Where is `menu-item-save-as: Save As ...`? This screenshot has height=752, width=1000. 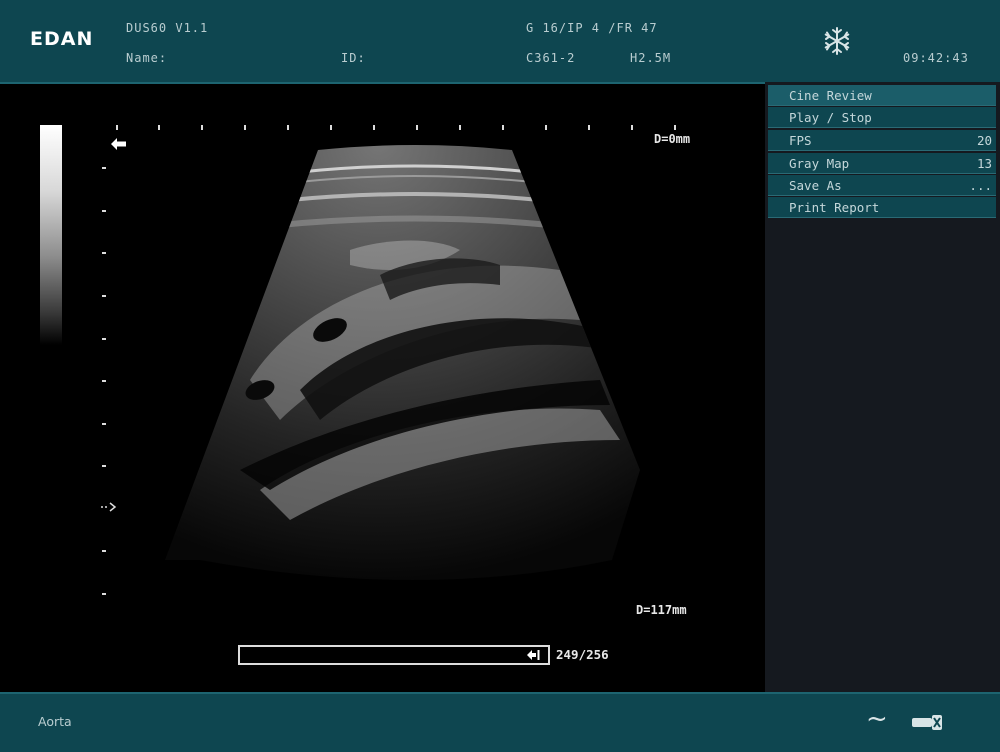
menu-item-save-as: Save As ... is located at coordinates (882, 185).